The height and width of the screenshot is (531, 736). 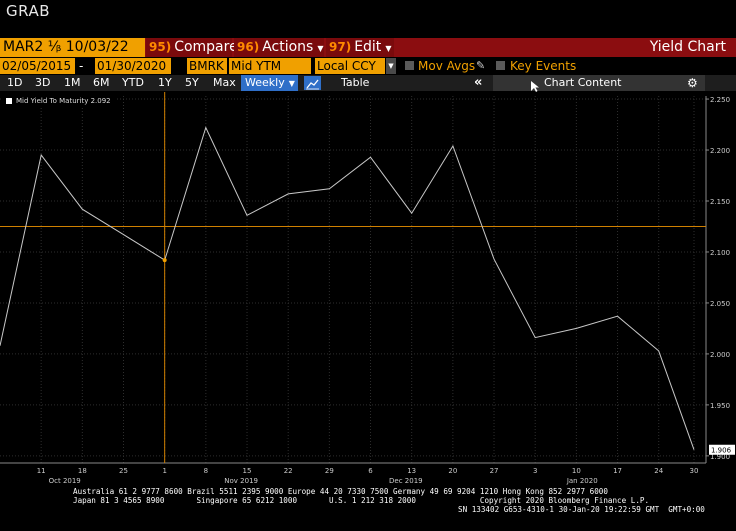 What do you see at coordinates (9, 101) in the screenshot?
I see `legend-swatch` at bounding box center [9, 101].